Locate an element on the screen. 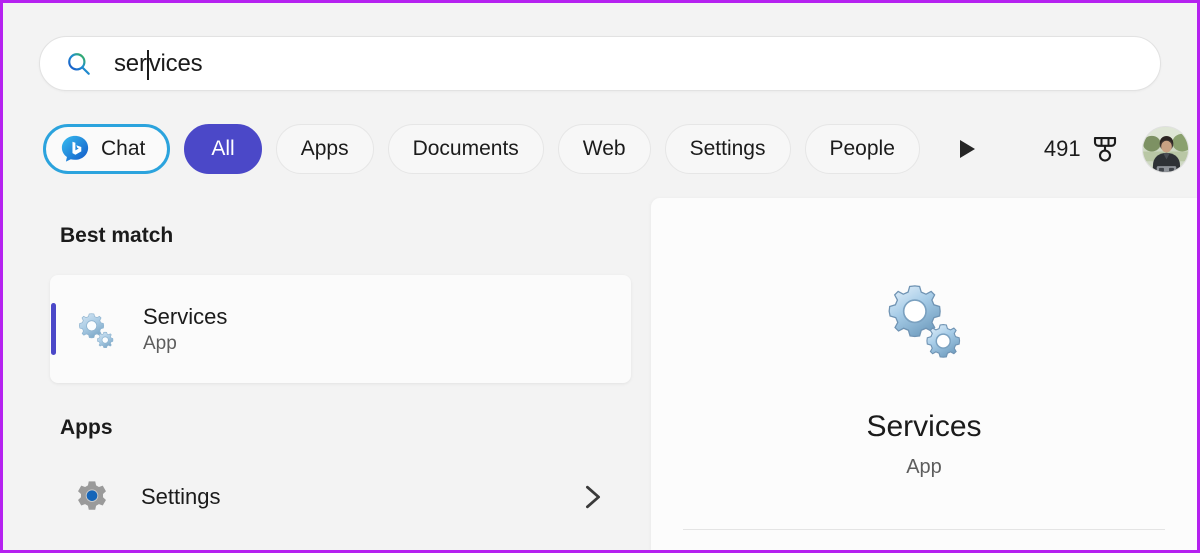  medal-icon is located at coordinates (1104, 149).